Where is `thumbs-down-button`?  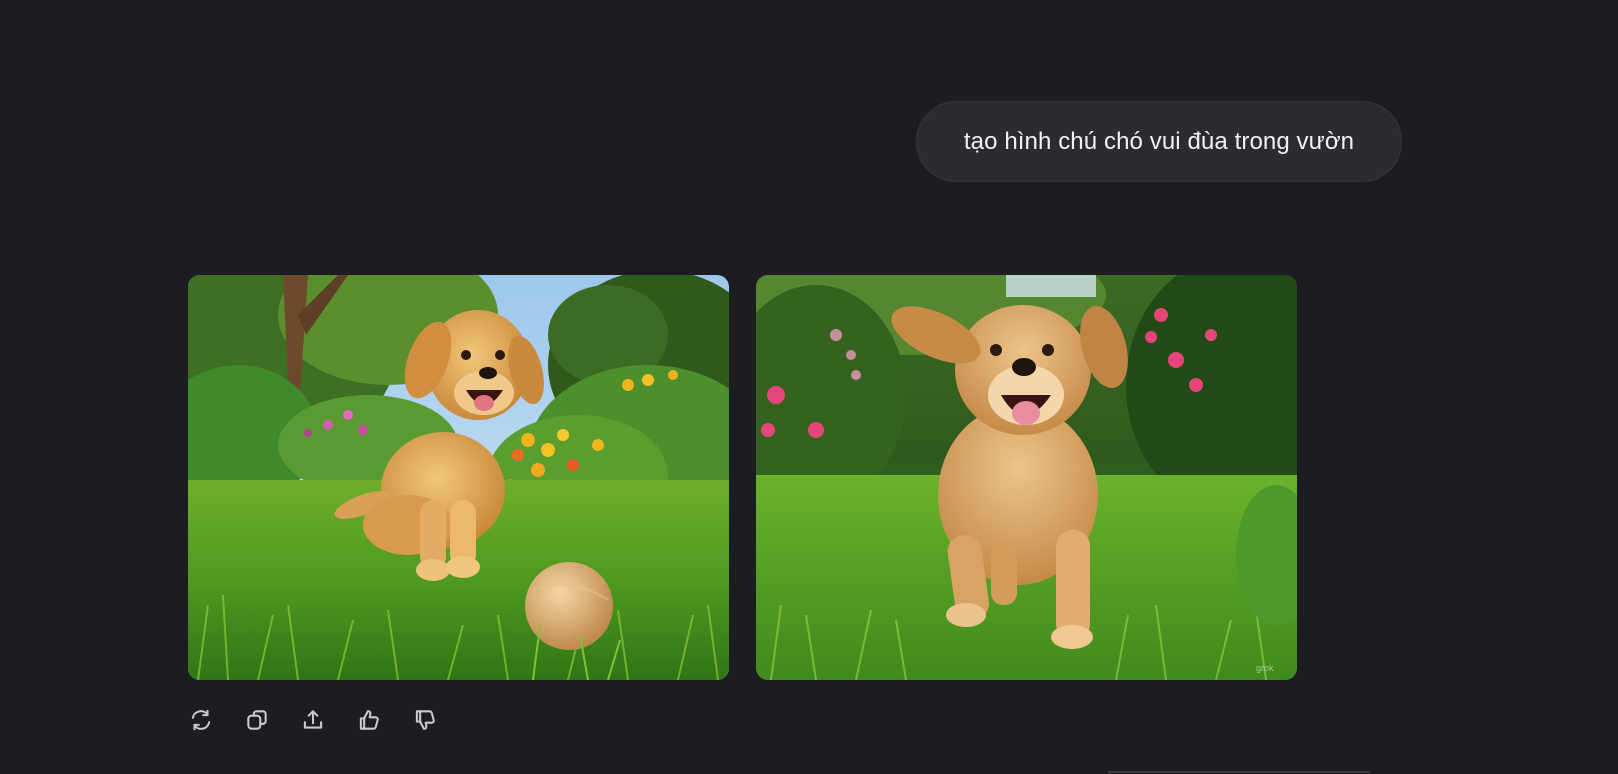 thumbs-down-button is located at coordinates (425, 720).